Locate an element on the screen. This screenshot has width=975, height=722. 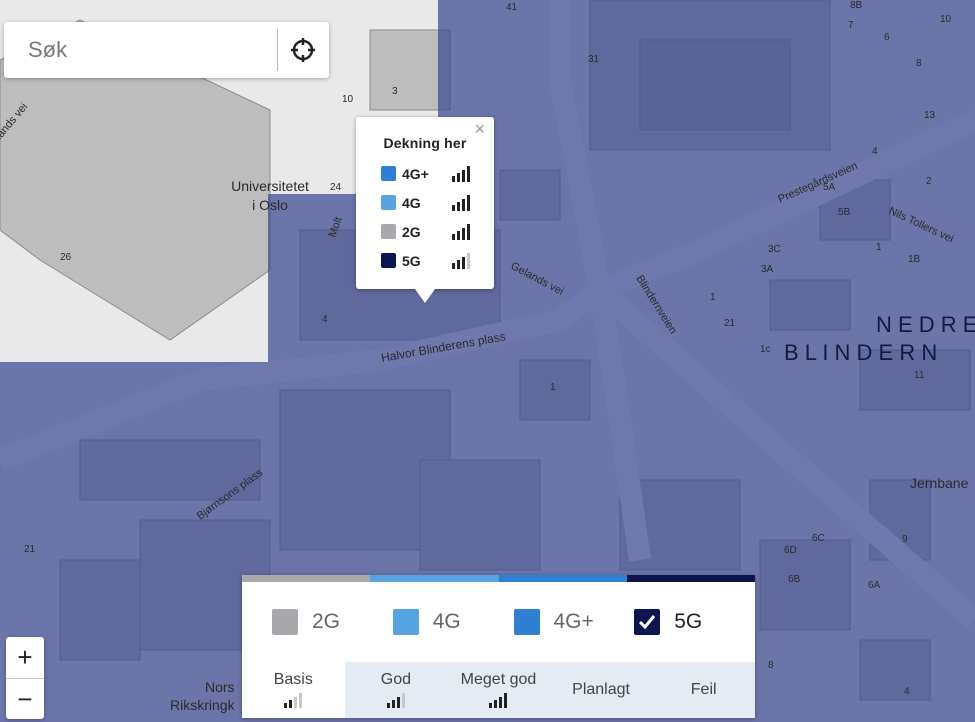
house-number: 31 is located at coordinates (594, 59).